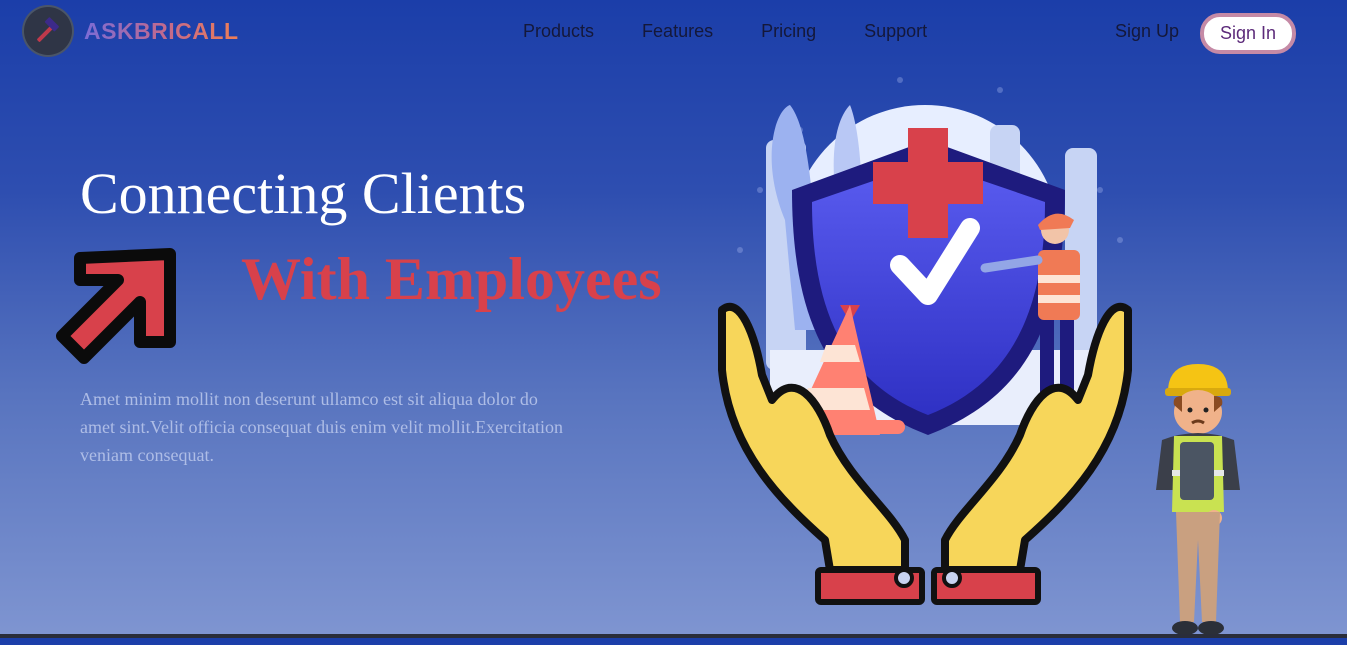 The height and width of the screenshot is (645, 1347). I want to click on bottom-edge-bar, so click(673, 636).